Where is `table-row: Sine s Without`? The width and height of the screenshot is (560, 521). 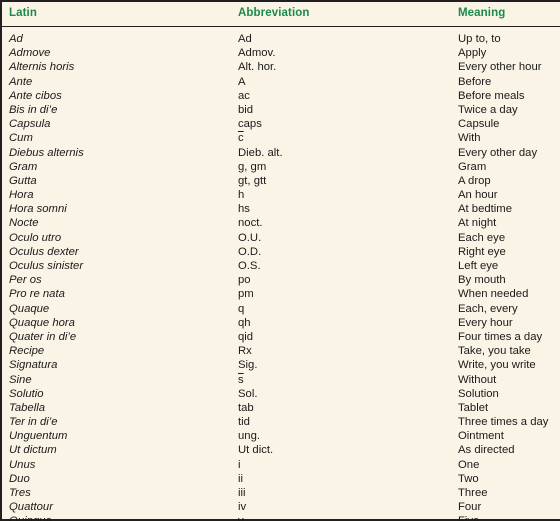 table-row: Sine s Without is located at coordinates (280, 380).